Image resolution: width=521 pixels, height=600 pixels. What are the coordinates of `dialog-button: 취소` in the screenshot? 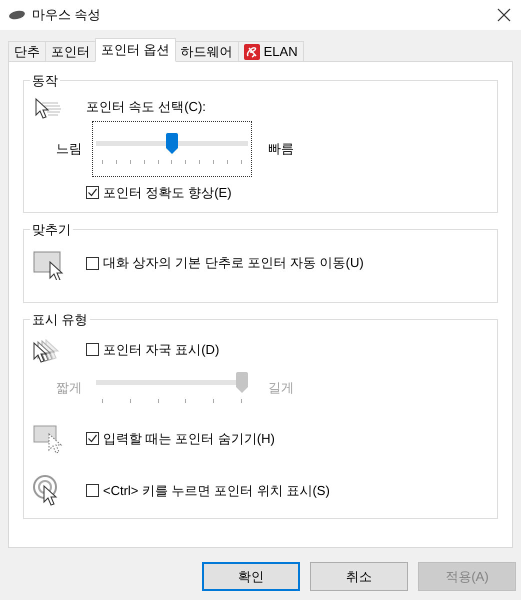 It's located at (359, 576).